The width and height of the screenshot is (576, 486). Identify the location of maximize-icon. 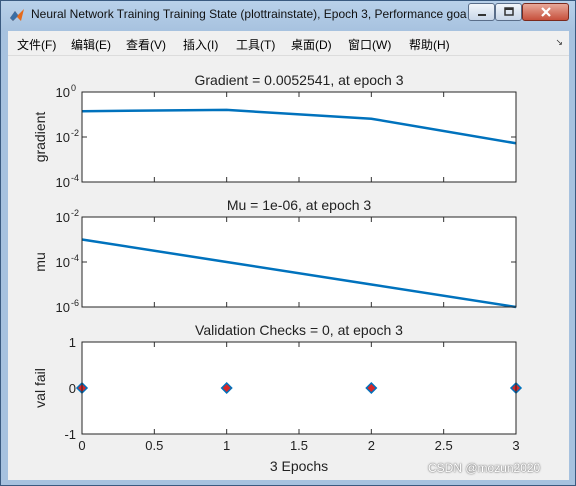
(508, 11).